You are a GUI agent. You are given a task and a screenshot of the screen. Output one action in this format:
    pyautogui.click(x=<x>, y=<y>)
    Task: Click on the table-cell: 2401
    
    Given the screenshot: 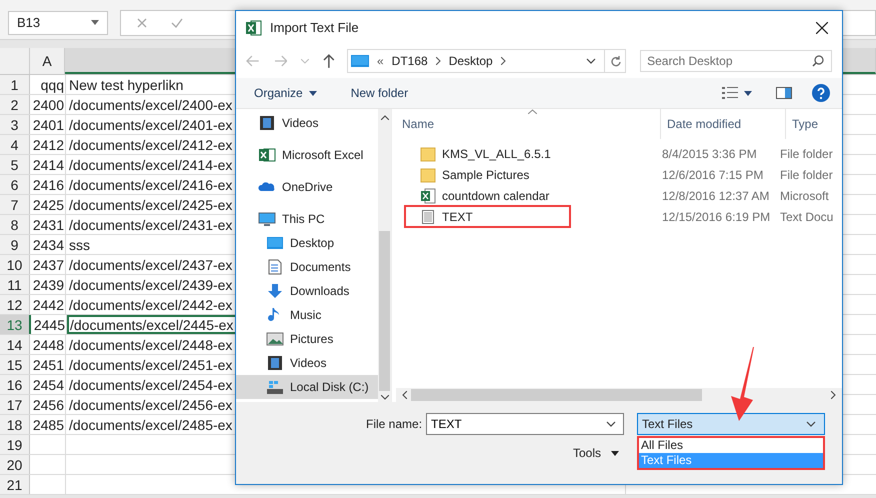 What is the action you would take?
    pyautogui.click(x=48, y=124)
    